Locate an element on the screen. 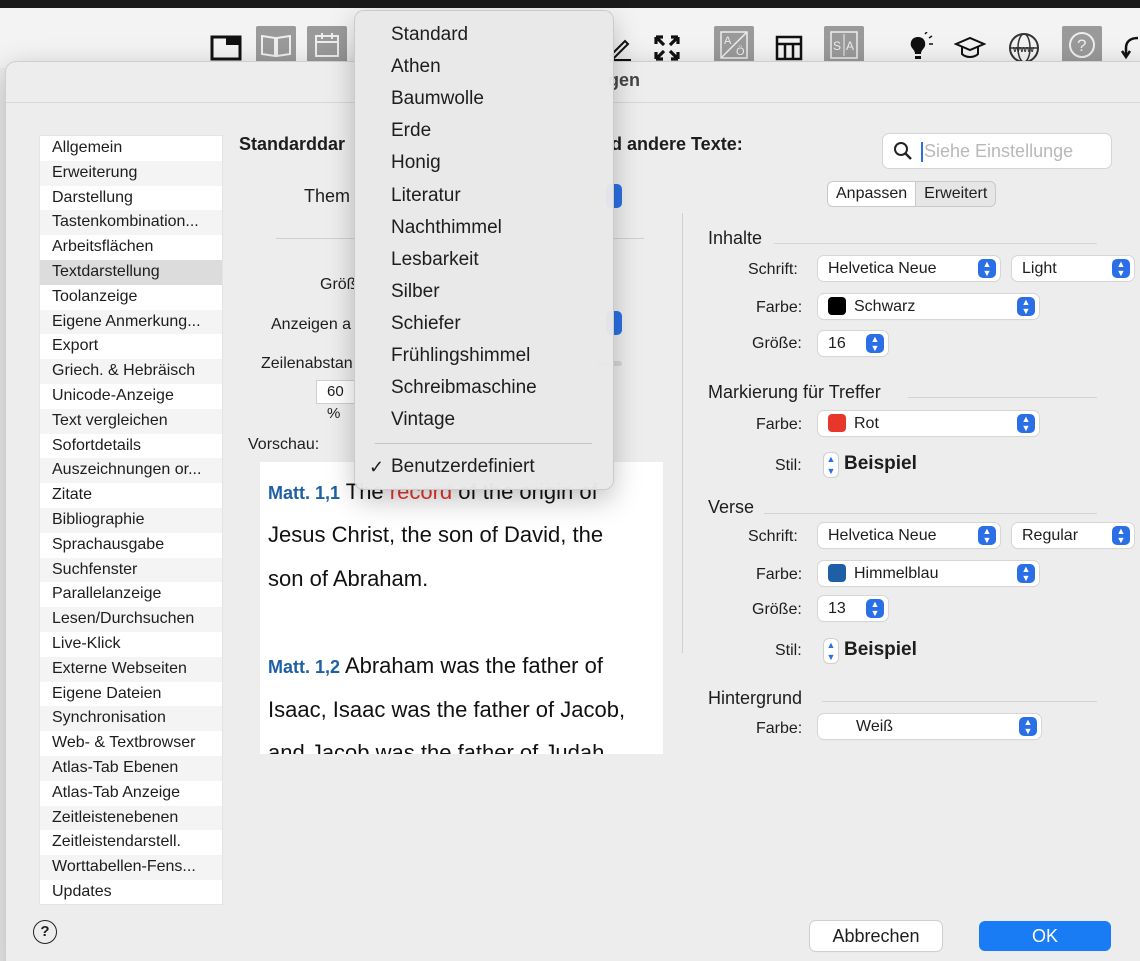 The width and height of the screenshot is (1140, 961). verse-weight-popup: Regular ▲ ▼ is located at coordinates (1073, 535).